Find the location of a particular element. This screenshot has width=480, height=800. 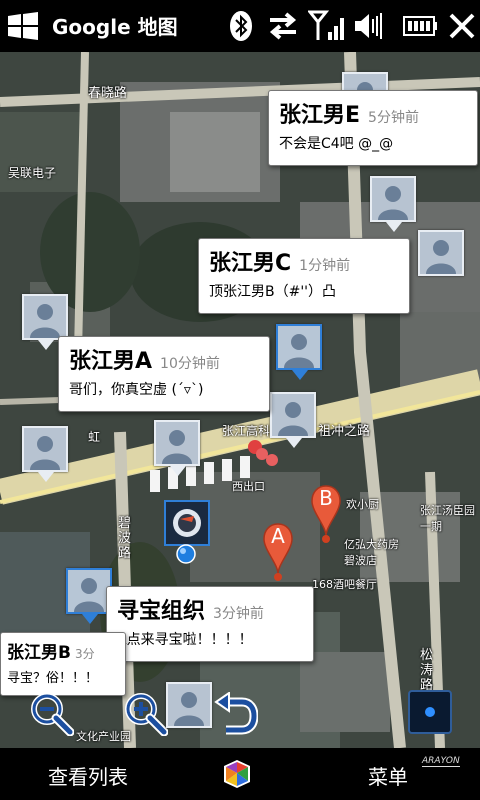

bluetooth-icon is located at coordinates (241, 26).